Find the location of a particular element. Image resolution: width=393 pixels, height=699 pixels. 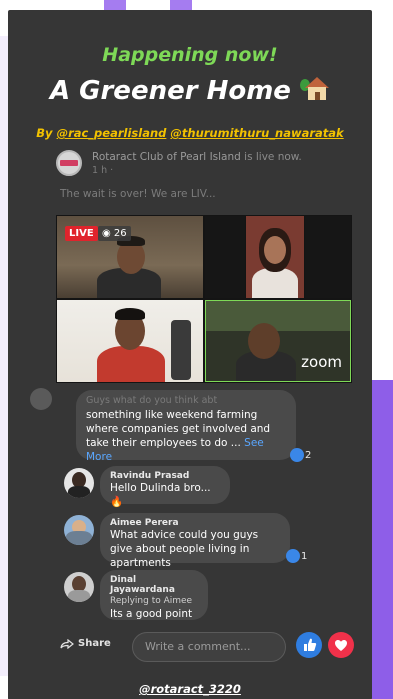

post-time-text: 1 h is located at coordinates (100, 170).